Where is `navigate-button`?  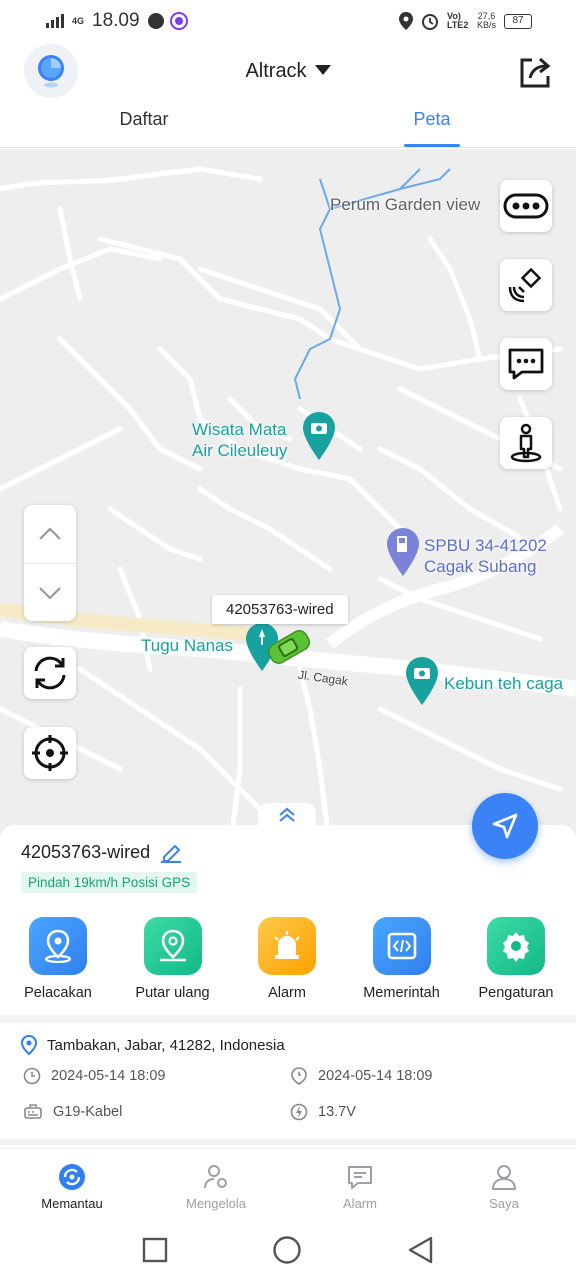
navigate-button is located at coordinates (505, 826).